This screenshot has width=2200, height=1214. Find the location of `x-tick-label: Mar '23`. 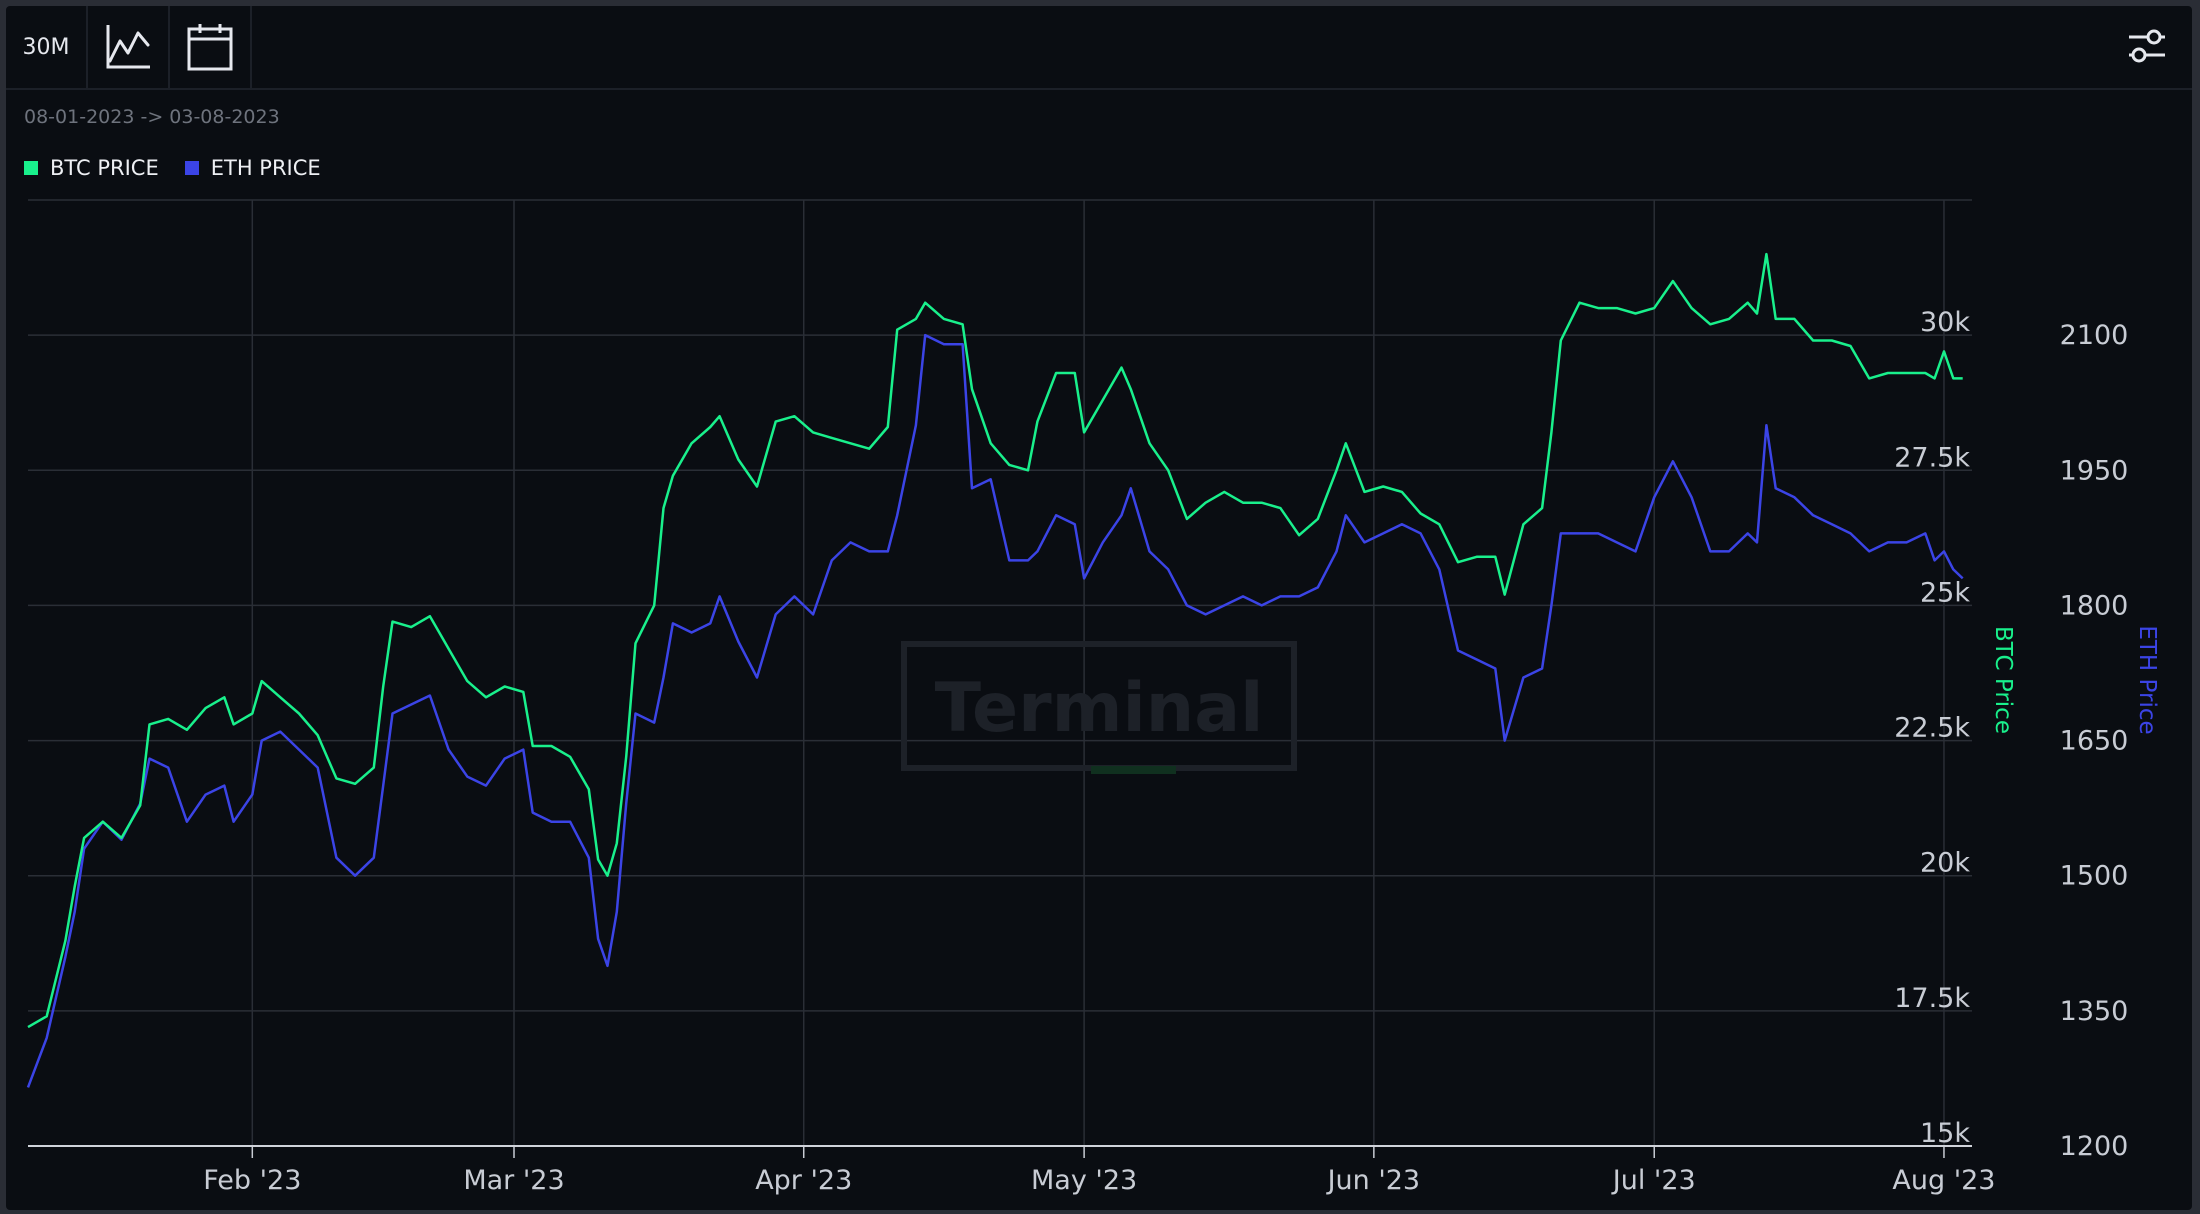

x-tick-label: Mar '23 is located at coordinates (513, 1180).